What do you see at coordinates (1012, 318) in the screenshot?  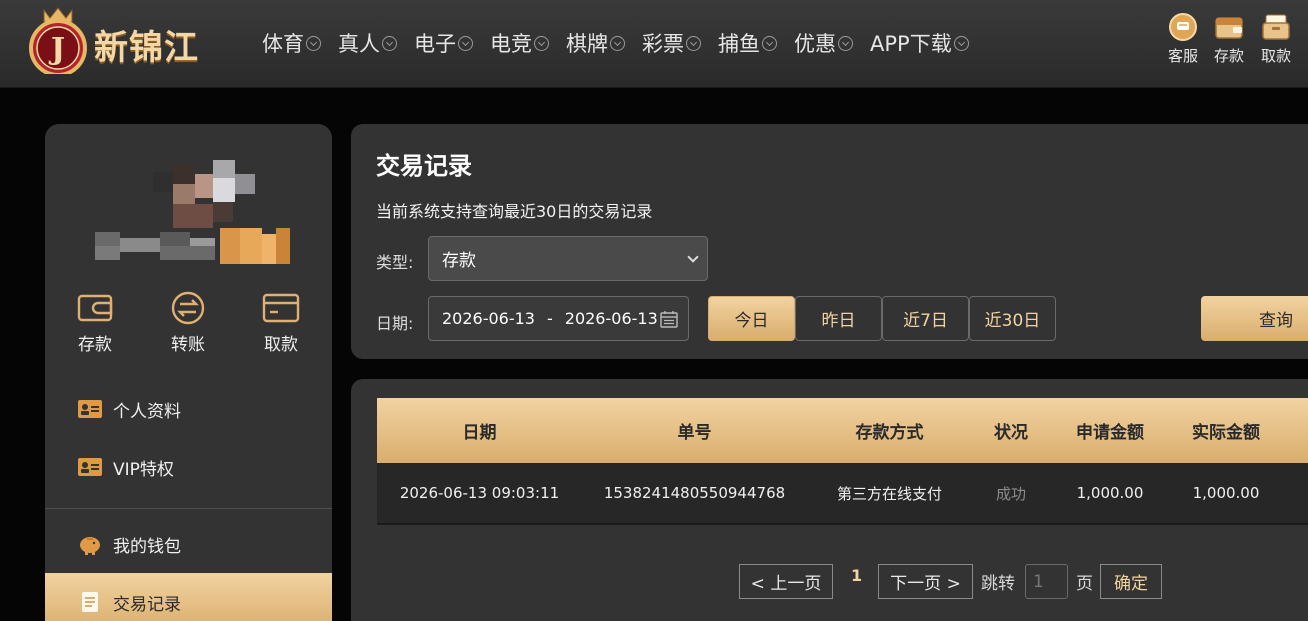 I see `quick-30days-button: 近30日` at bounding box center [1012, 318].